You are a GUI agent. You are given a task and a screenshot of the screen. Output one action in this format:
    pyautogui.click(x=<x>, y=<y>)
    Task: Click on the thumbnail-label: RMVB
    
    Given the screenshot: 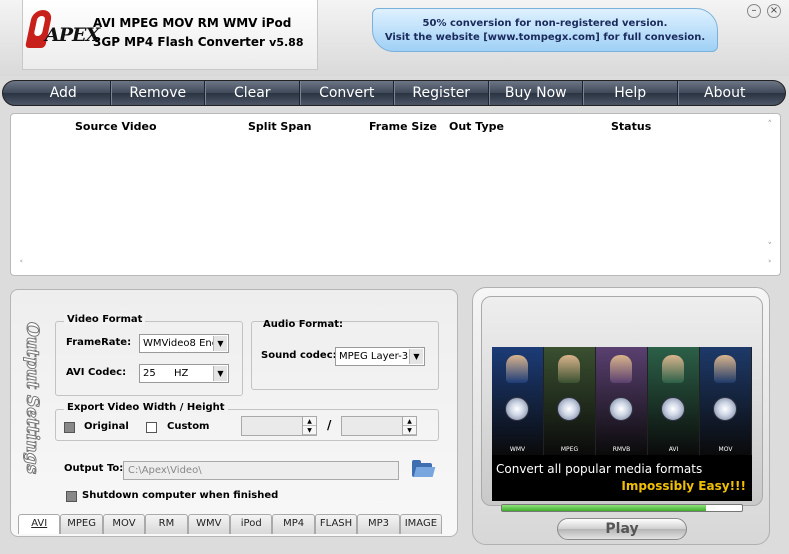 What is the action you would take?
    pyautogui.click(x=621, y=449)
    